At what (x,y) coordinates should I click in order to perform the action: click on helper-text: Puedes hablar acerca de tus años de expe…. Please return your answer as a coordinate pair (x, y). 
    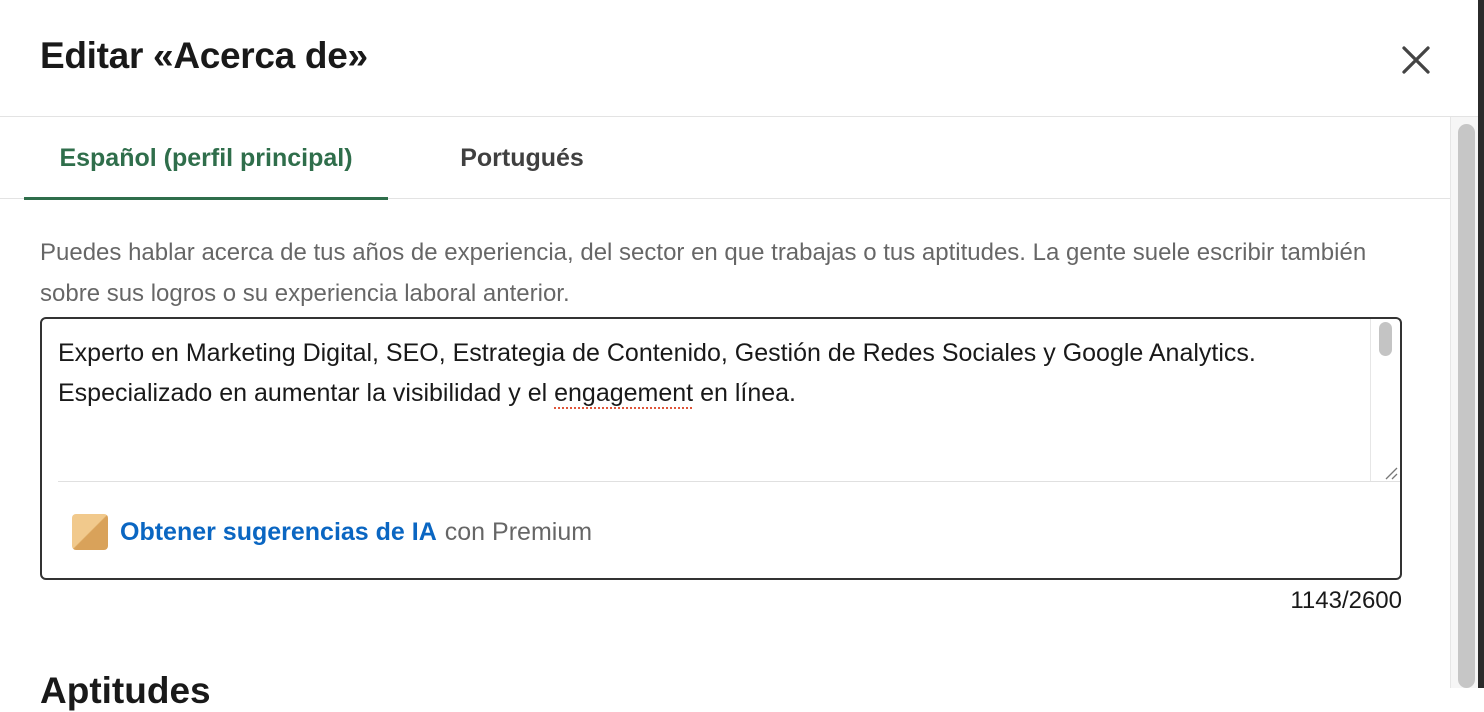
    Looking at the image, I should click on (703, 273).